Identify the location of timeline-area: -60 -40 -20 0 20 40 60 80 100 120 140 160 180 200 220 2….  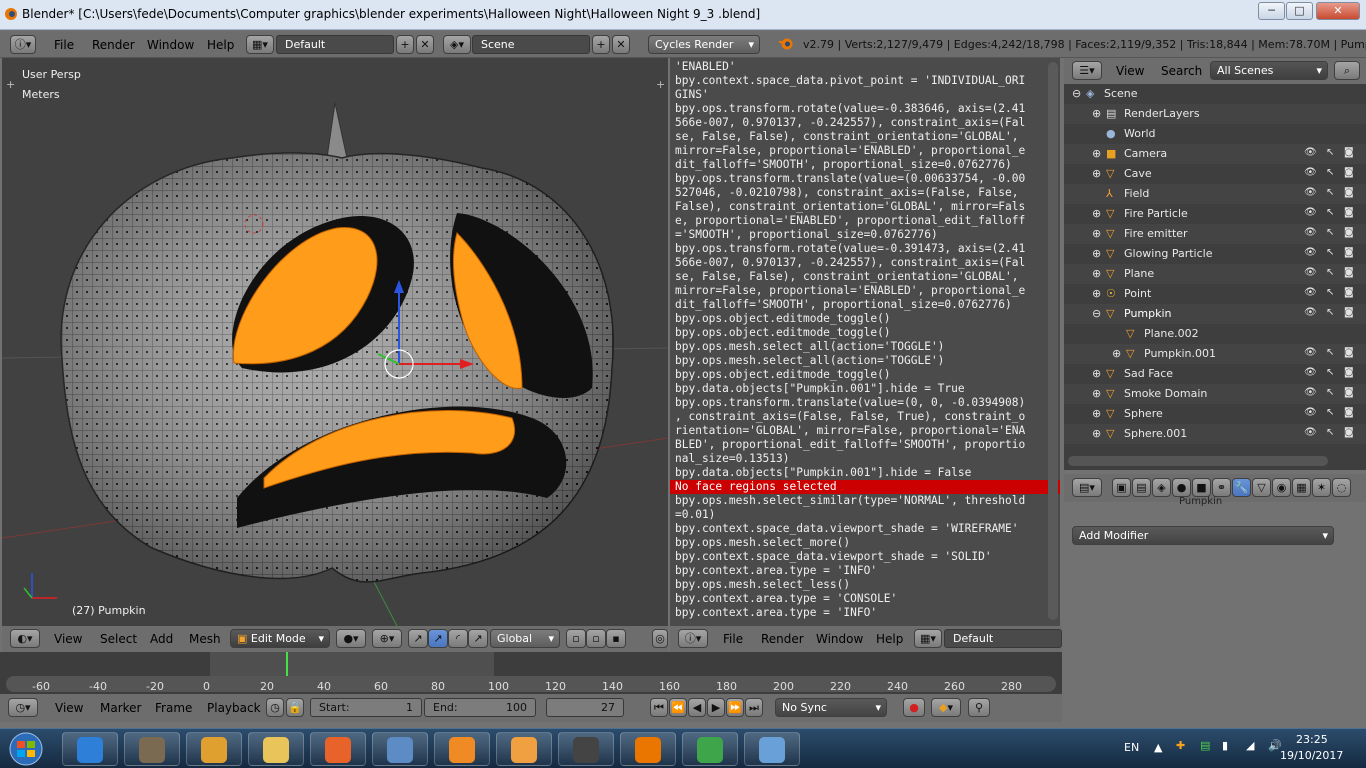
(531, 673).